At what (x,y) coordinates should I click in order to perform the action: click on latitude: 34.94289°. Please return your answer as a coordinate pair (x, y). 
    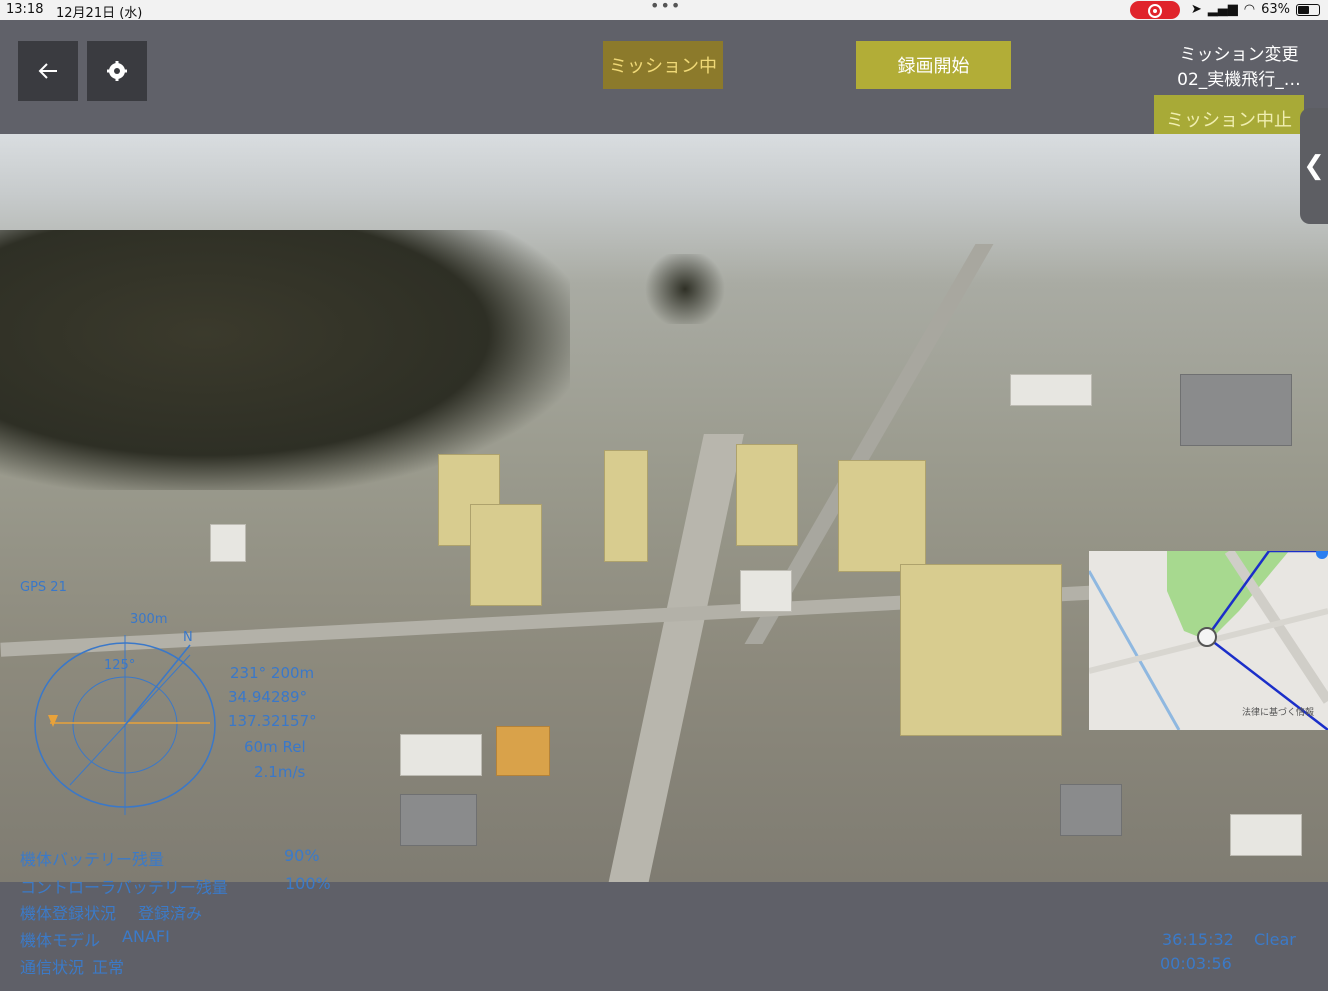
    Looking at the image, I should click on (268, 697).